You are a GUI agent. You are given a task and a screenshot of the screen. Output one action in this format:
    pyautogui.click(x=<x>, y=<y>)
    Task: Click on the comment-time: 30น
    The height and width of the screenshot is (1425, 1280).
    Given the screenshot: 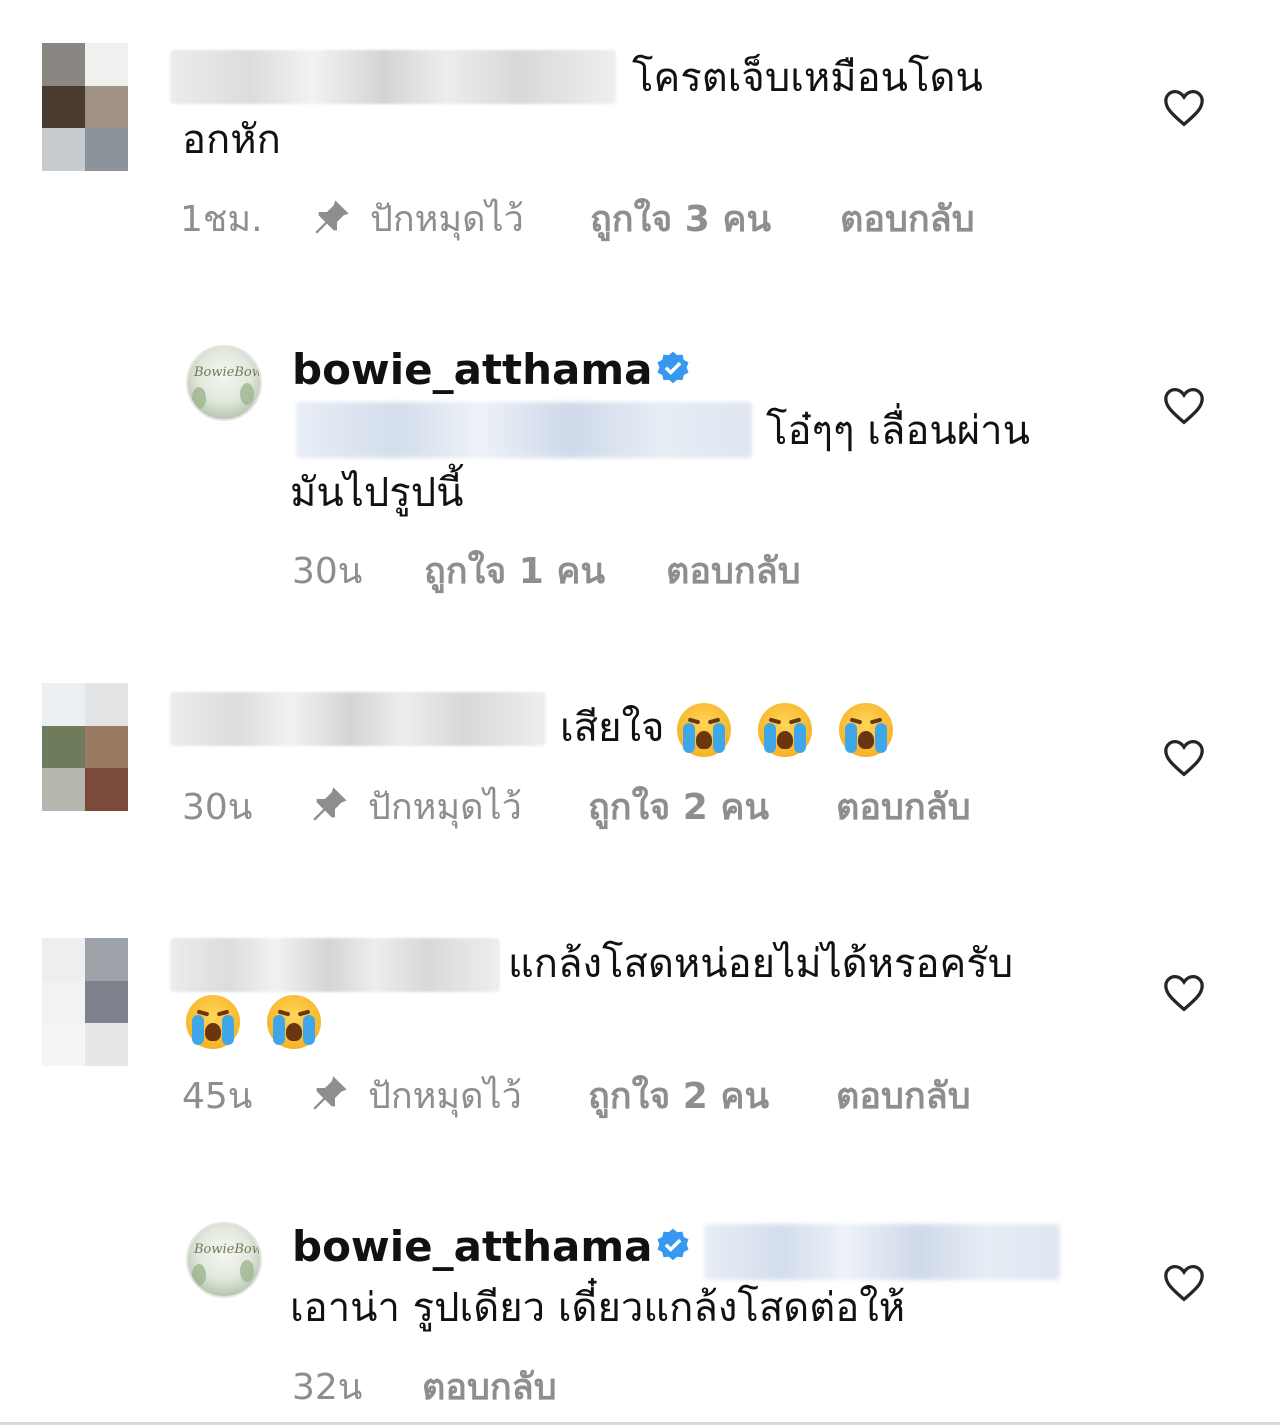 What is the action you would take?
    pyautogui.click(x=217, y=807)
    